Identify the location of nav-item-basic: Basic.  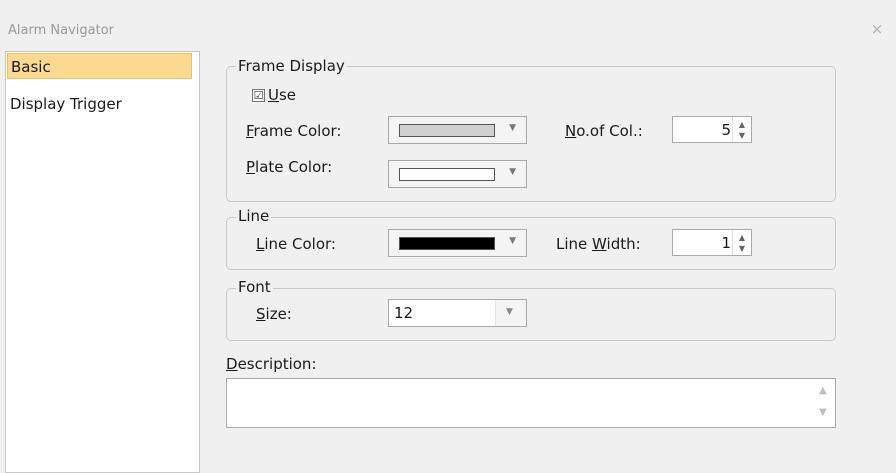
(99, 66).